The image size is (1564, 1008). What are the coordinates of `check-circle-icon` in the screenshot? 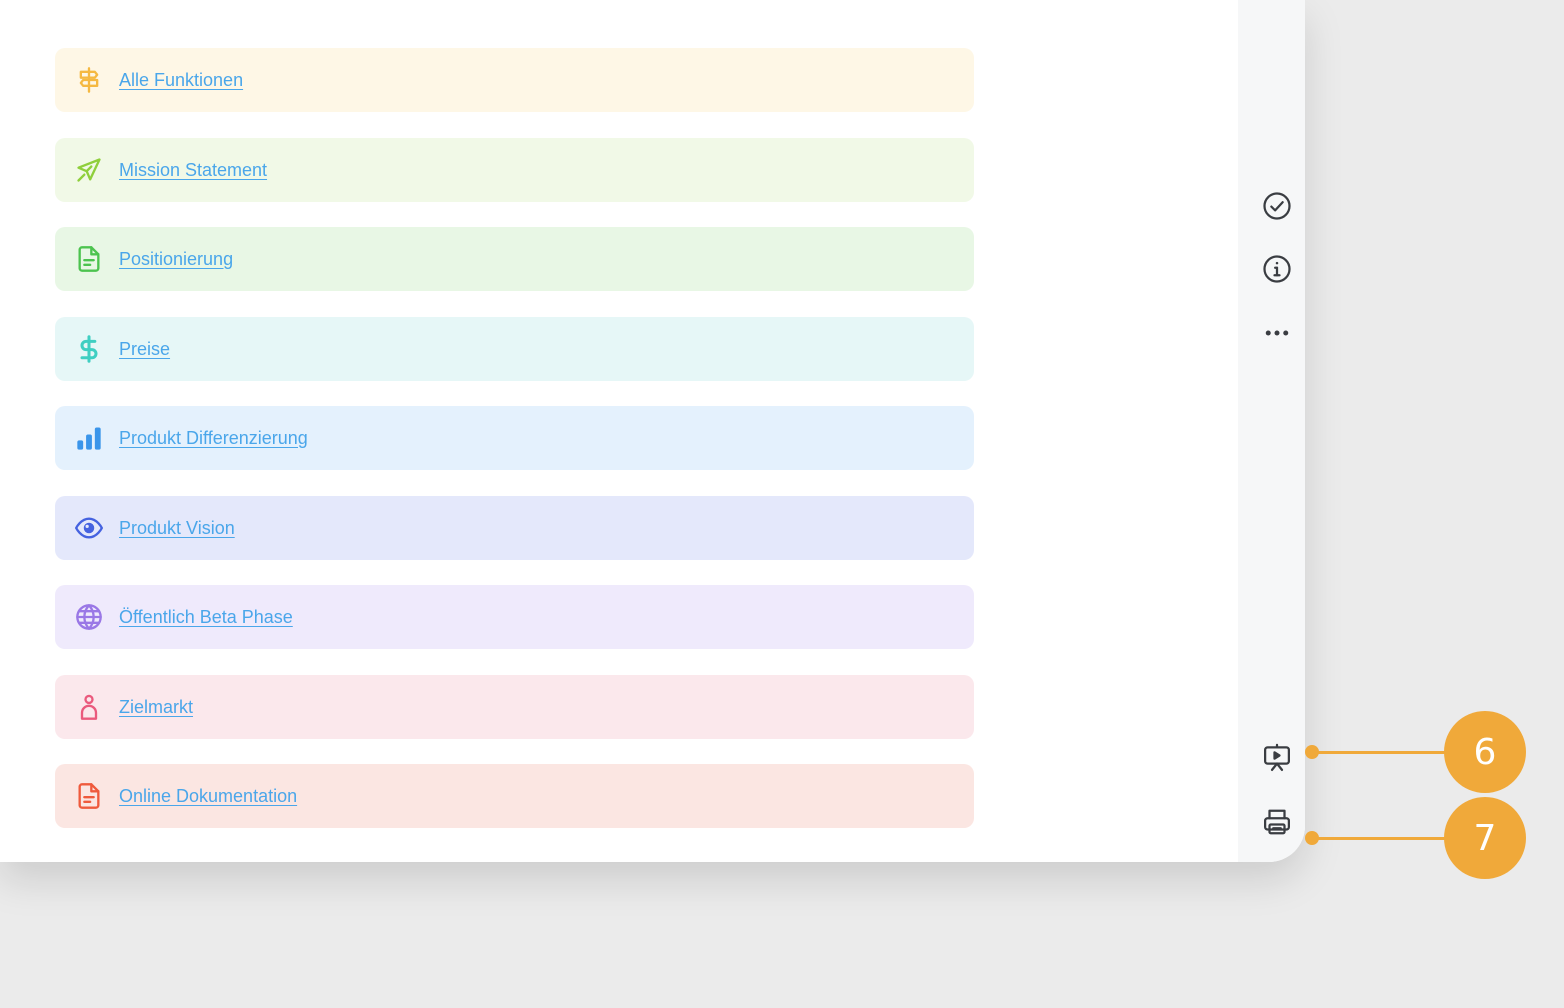 It's located at (1277, 208).